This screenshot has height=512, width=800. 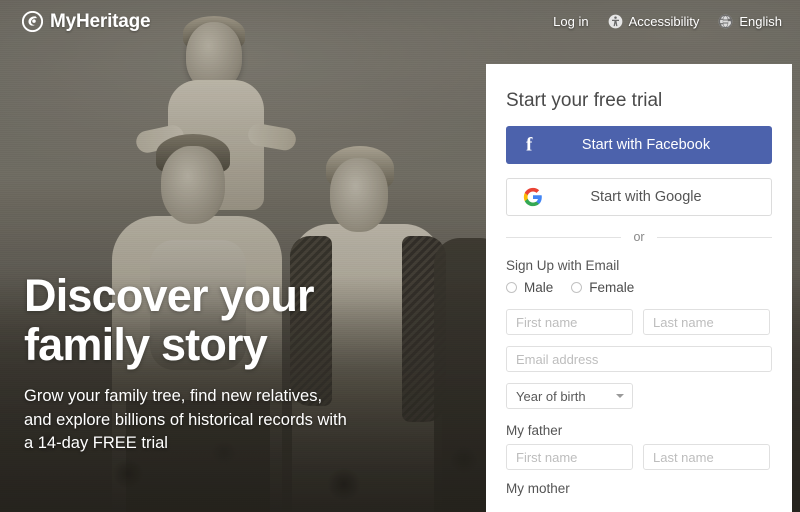 I want to click on gender-male-label: Male, so click(x=539, y=287).